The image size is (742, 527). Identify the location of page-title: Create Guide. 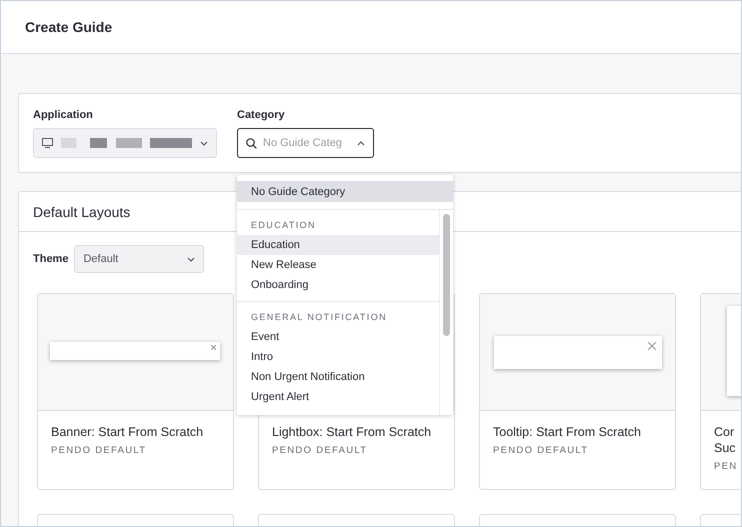
(68, 27).